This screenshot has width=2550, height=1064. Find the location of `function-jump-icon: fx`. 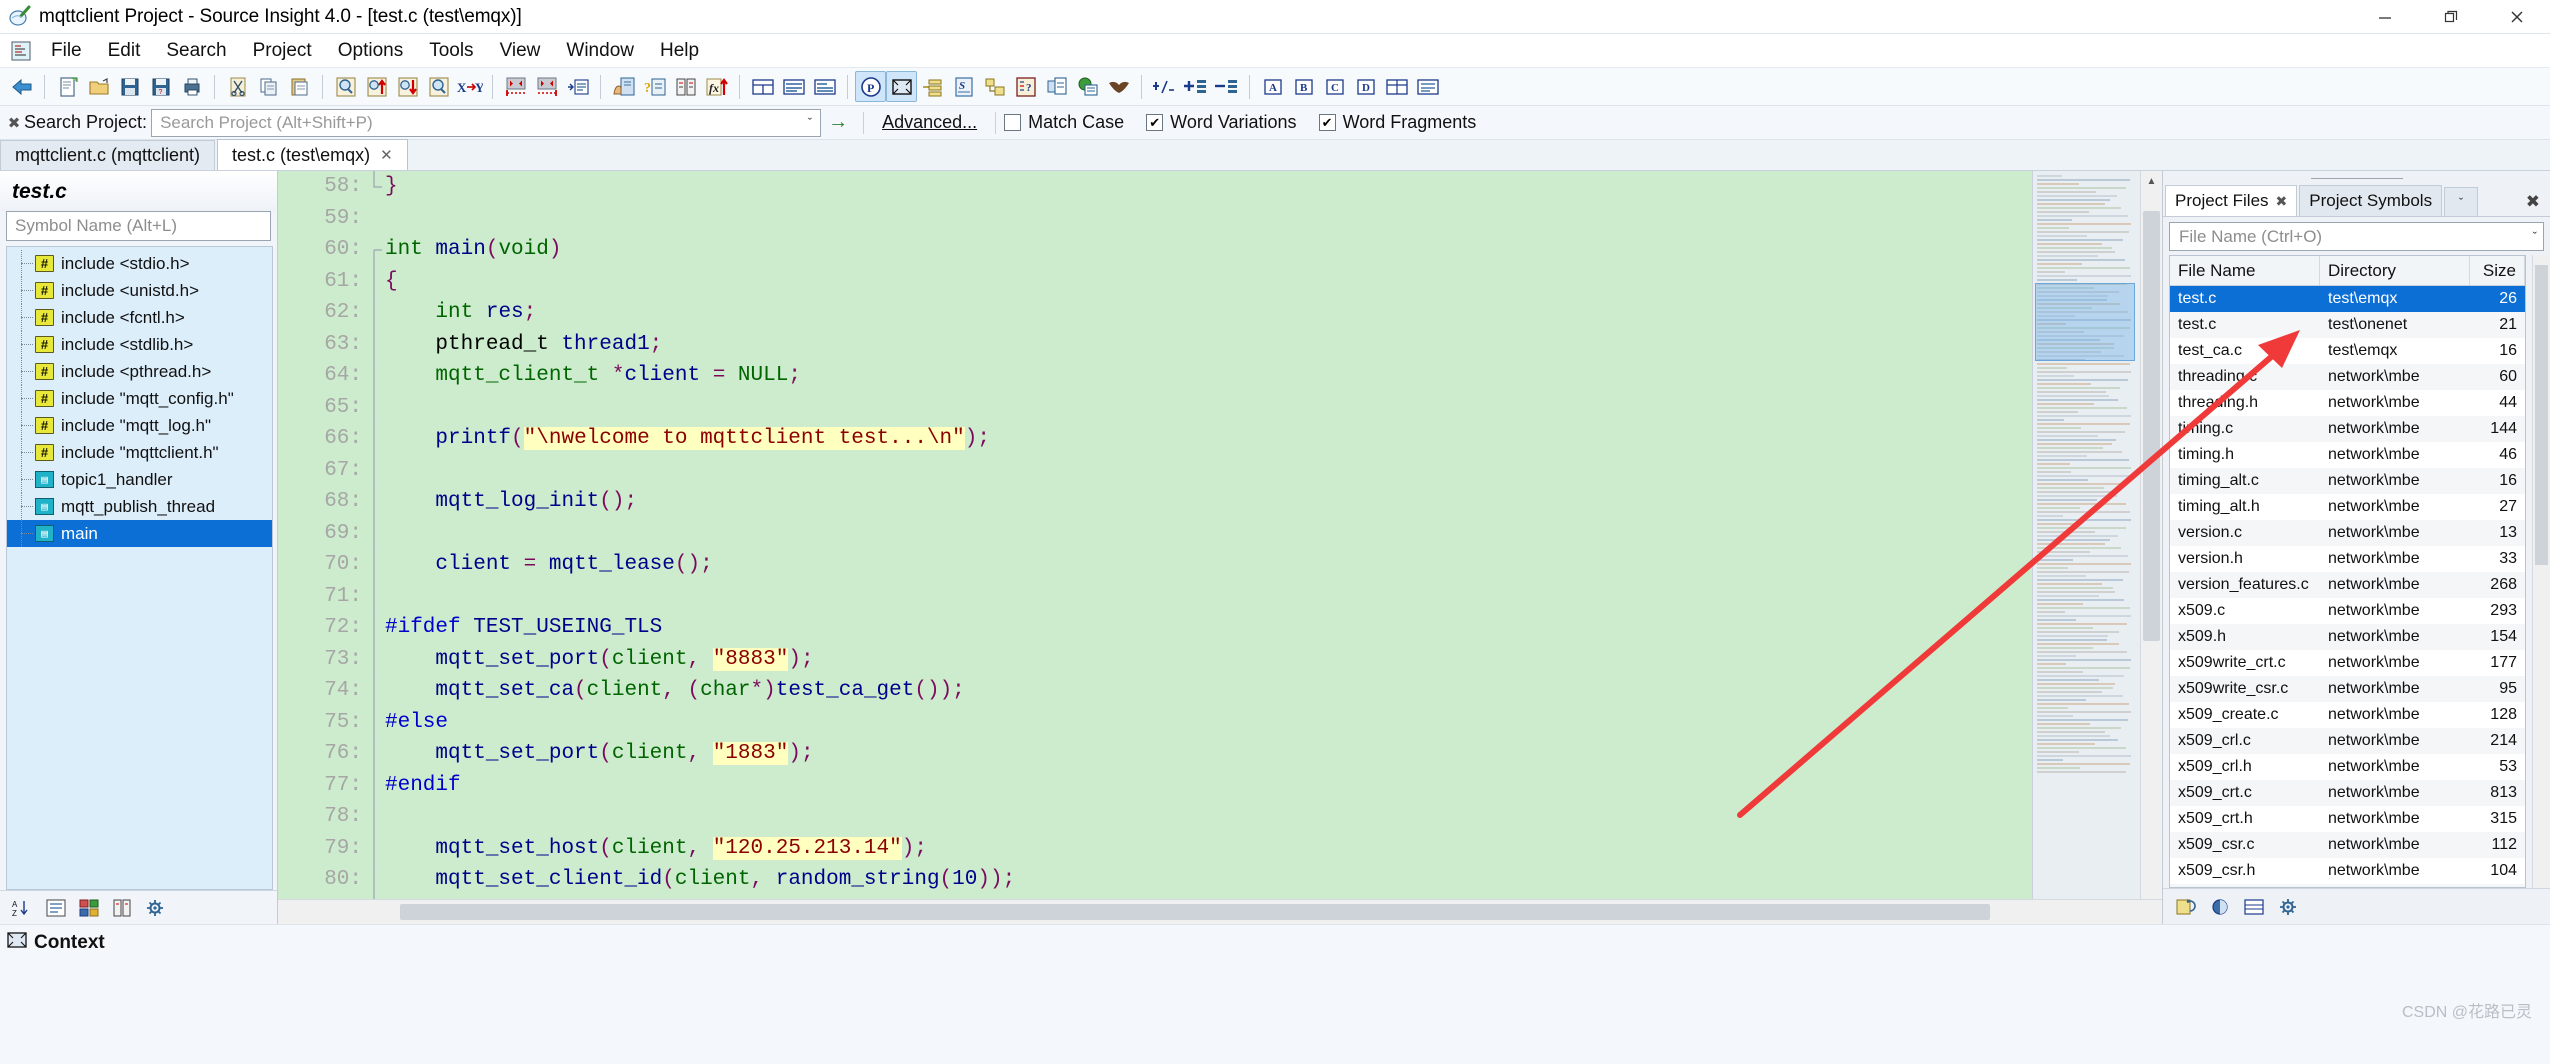

function-jump-icon: fx is located at coordinates (716, 86).